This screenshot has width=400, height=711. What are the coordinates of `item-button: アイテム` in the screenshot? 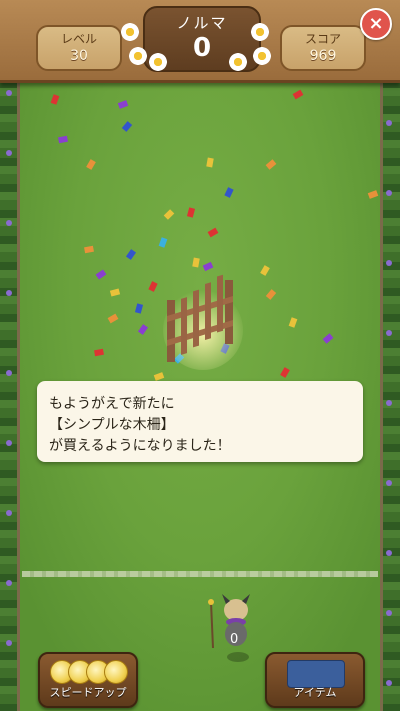 It's located at (315, 680).